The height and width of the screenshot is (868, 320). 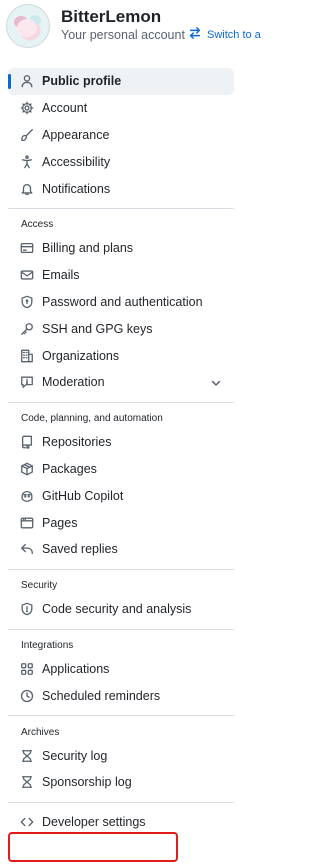 What do you see at coordinates (87, 782) in the screenshot?
I see `sidebar-item-label: Sponsorship log` at bounding box center [87, 782].